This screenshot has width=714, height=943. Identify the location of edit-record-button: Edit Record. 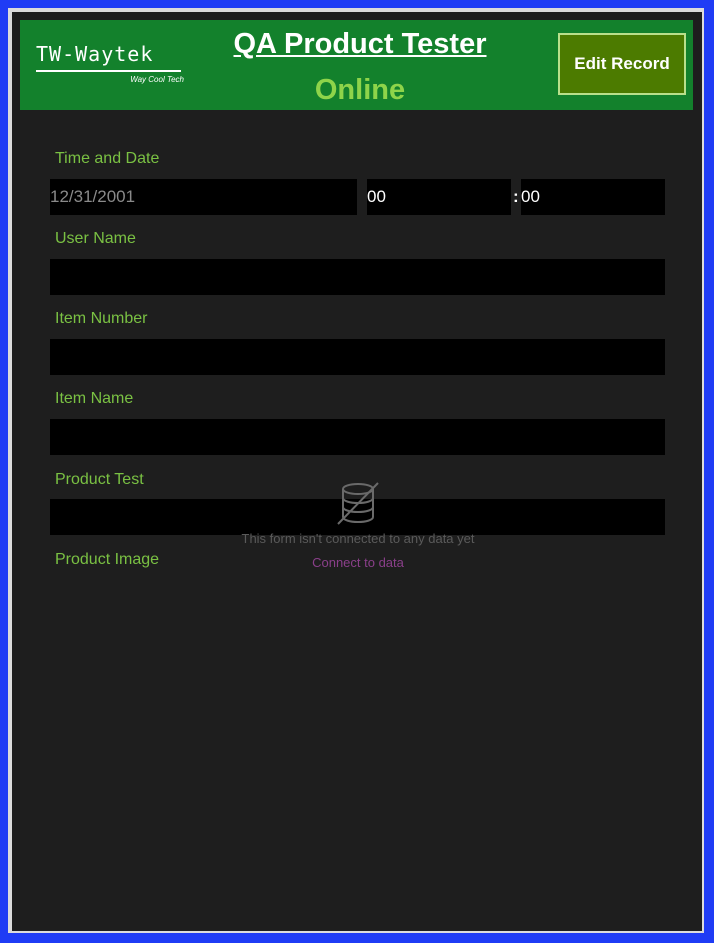
(622, 64).